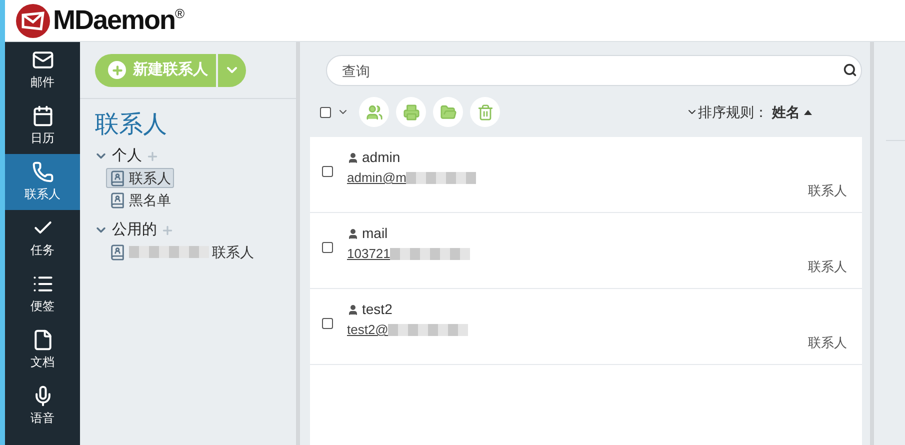  Describe the element at coordinates (140, 200) in the screenshot. I see `folder-item: 黑名单` at that location.